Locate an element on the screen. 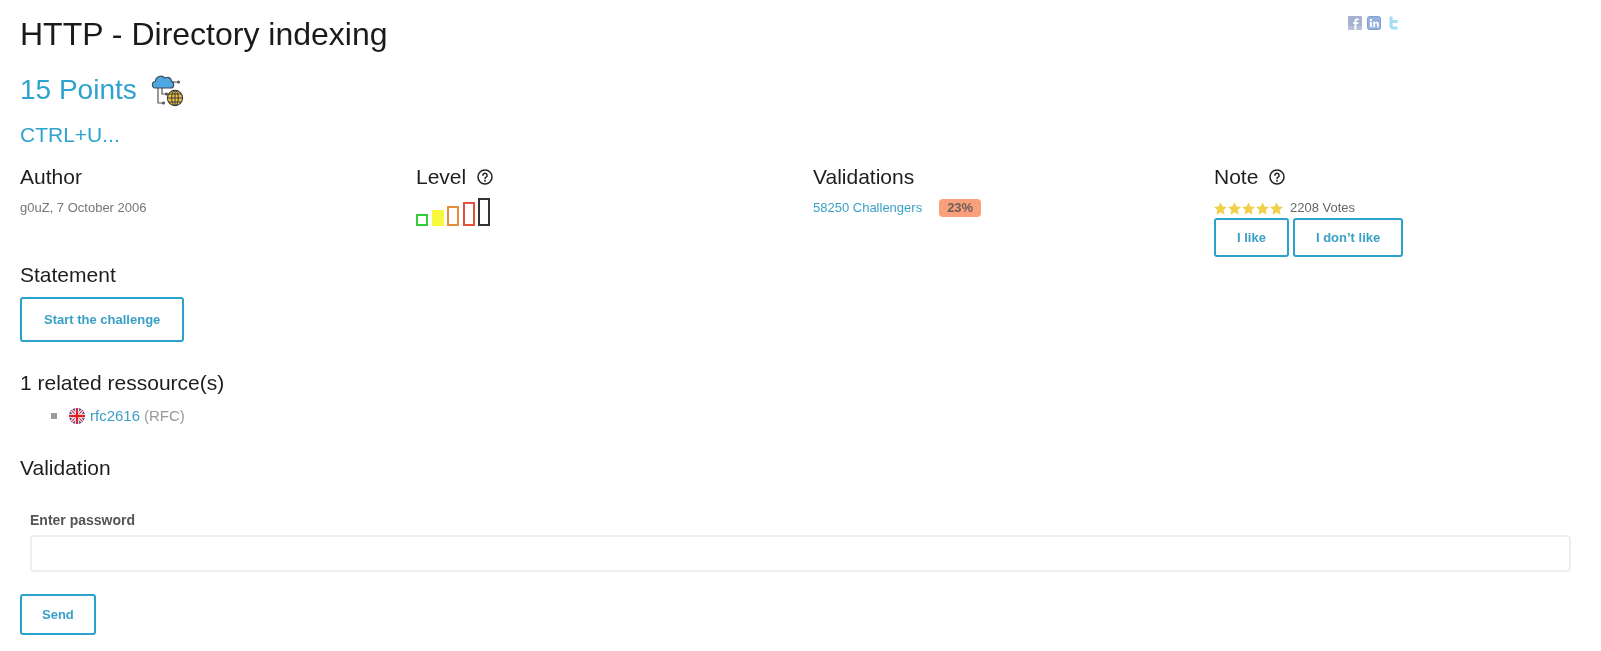 The height and width of the screenshot is (651, 1601). bullet-icon is located at coordinates (54, 416).